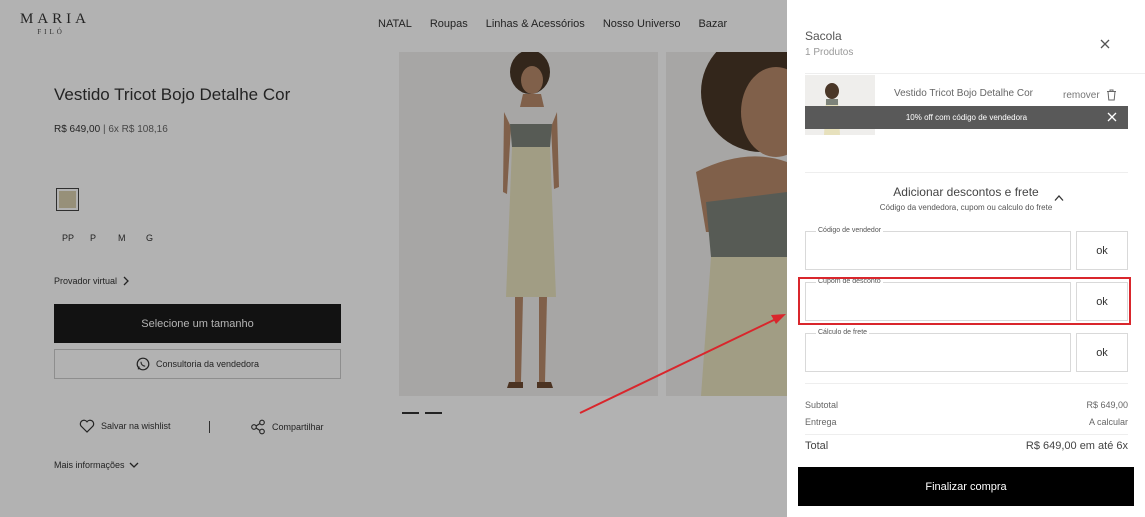 The height and width of the screenshot is (517, 1145). What do you see at coordinates (822, 405) in the screenshot?
I see `subtotal-label: Subtotal` at bounding box center [822, 405].